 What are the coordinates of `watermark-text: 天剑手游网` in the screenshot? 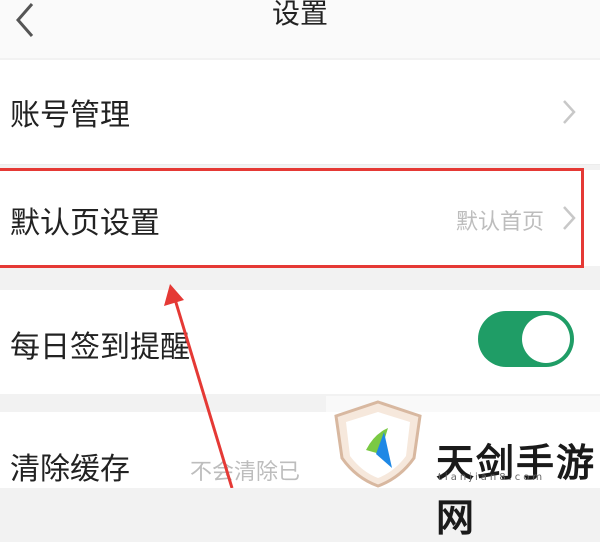 It's located at (516, 490).